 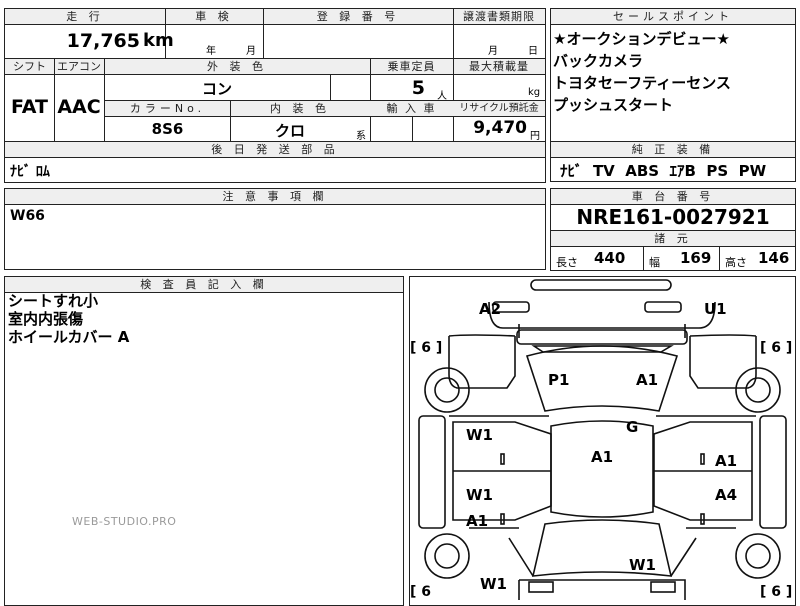 What do you see at coordinates (204, 284) in the screenshot?
I see `inspector-header: 検 査 員 記 入 欄` at bounding box center [204, 284].